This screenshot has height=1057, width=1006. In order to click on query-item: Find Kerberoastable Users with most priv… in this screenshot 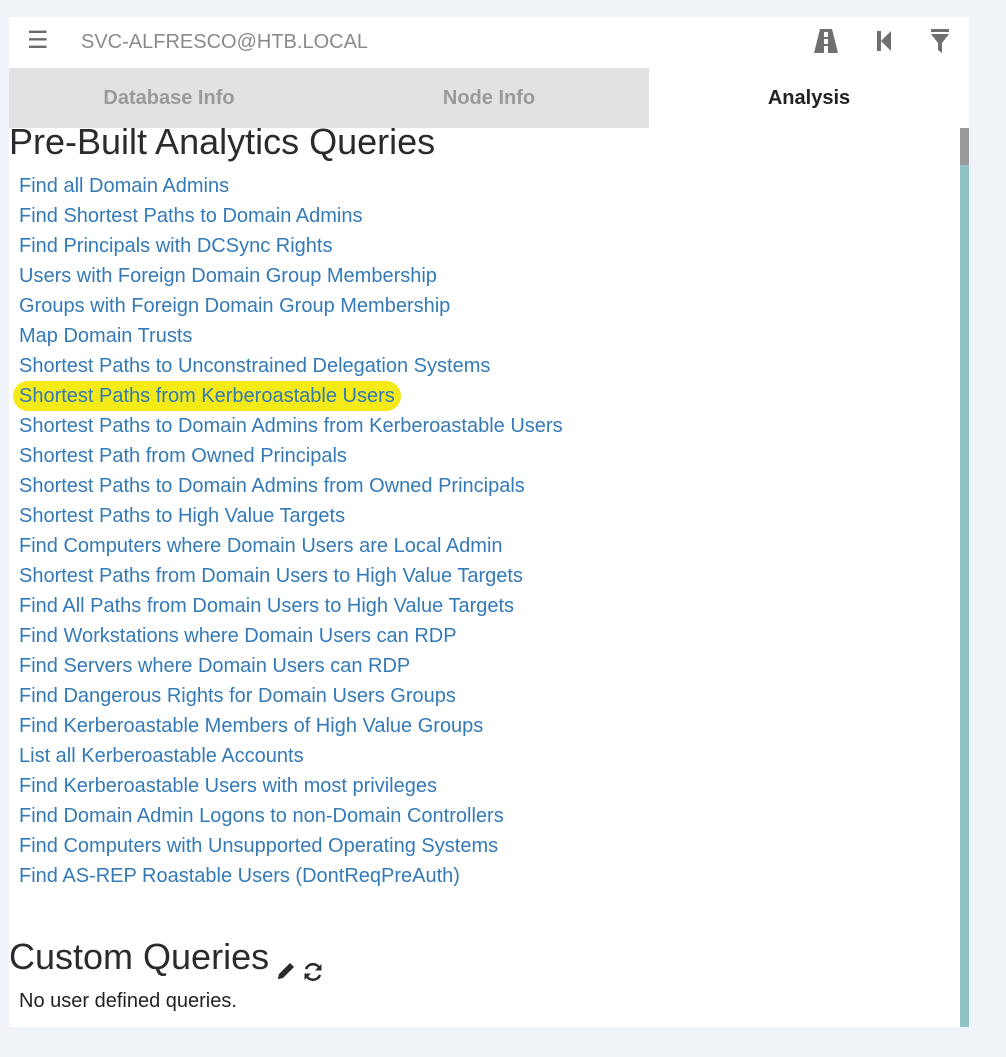, I will do `click(228, 786)`.